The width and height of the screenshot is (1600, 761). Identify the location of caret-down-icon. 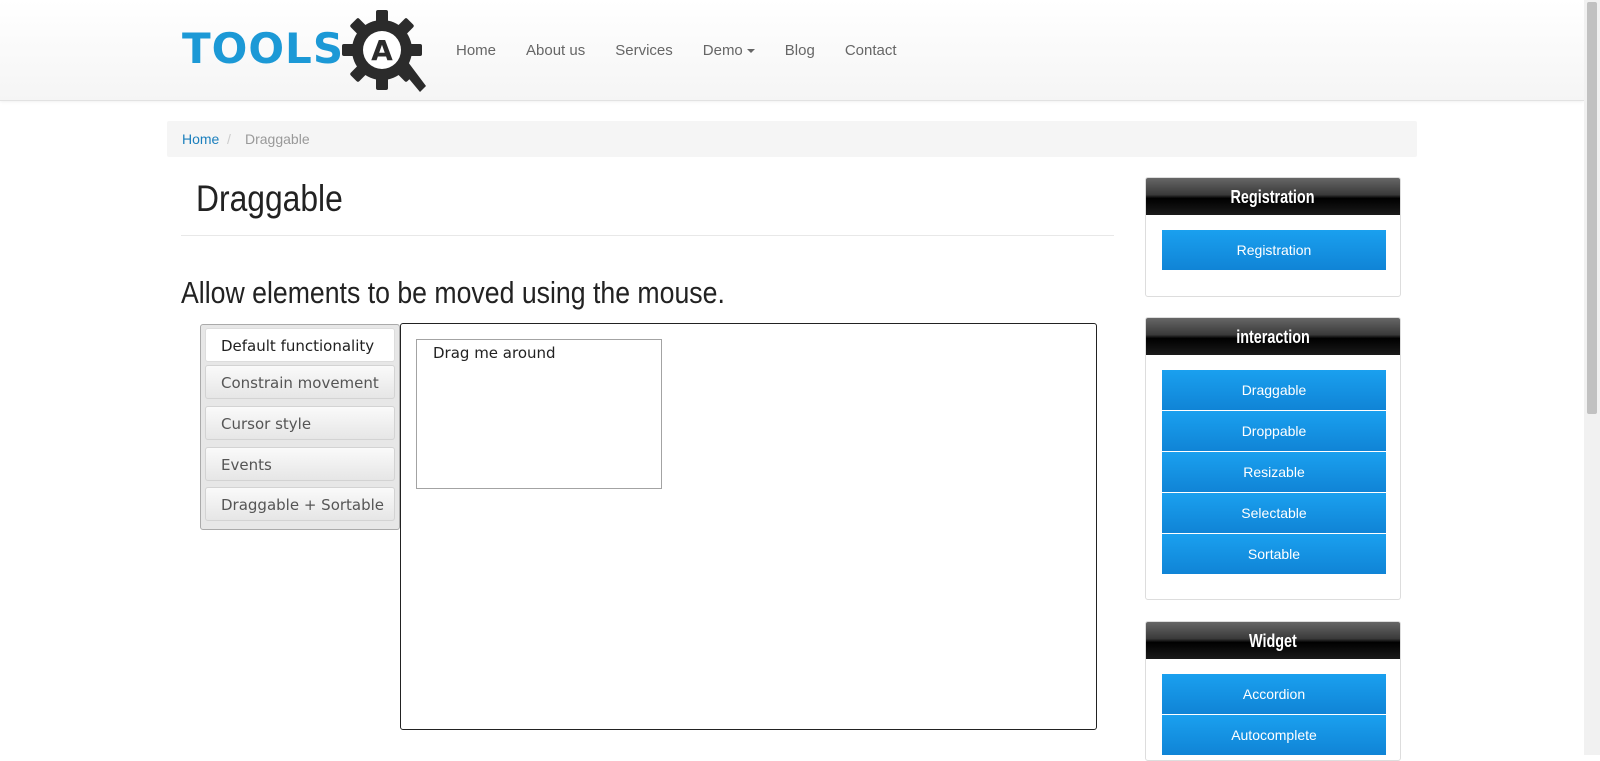
(750, 51).